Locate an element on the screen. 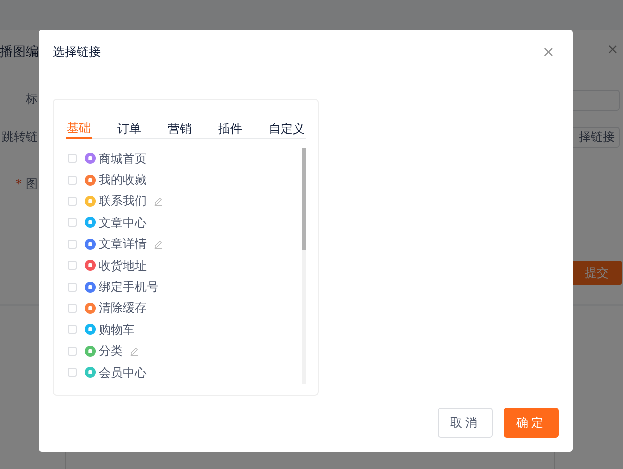 The image size is (623, 469). link-label: 商城首页 is located at coordinates (123, 159).